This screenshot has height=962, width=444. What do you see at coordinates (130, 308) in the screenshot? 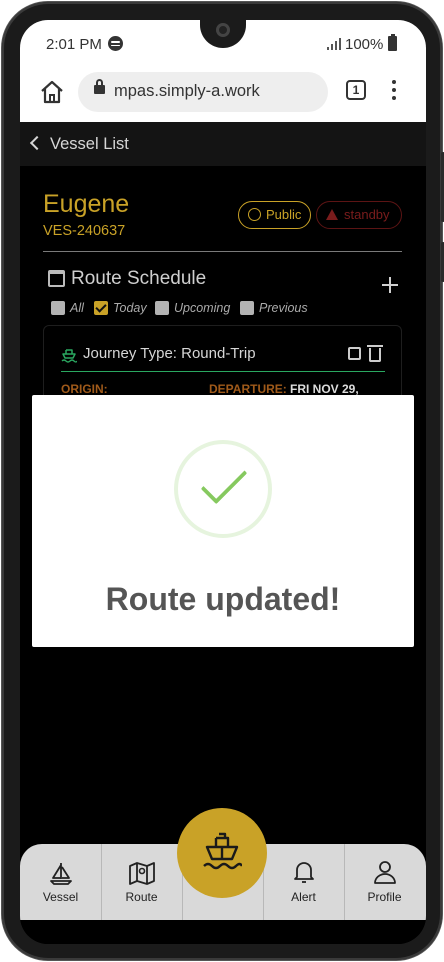
I see `filter-today-label: Today` at bounding box center [130, 308].